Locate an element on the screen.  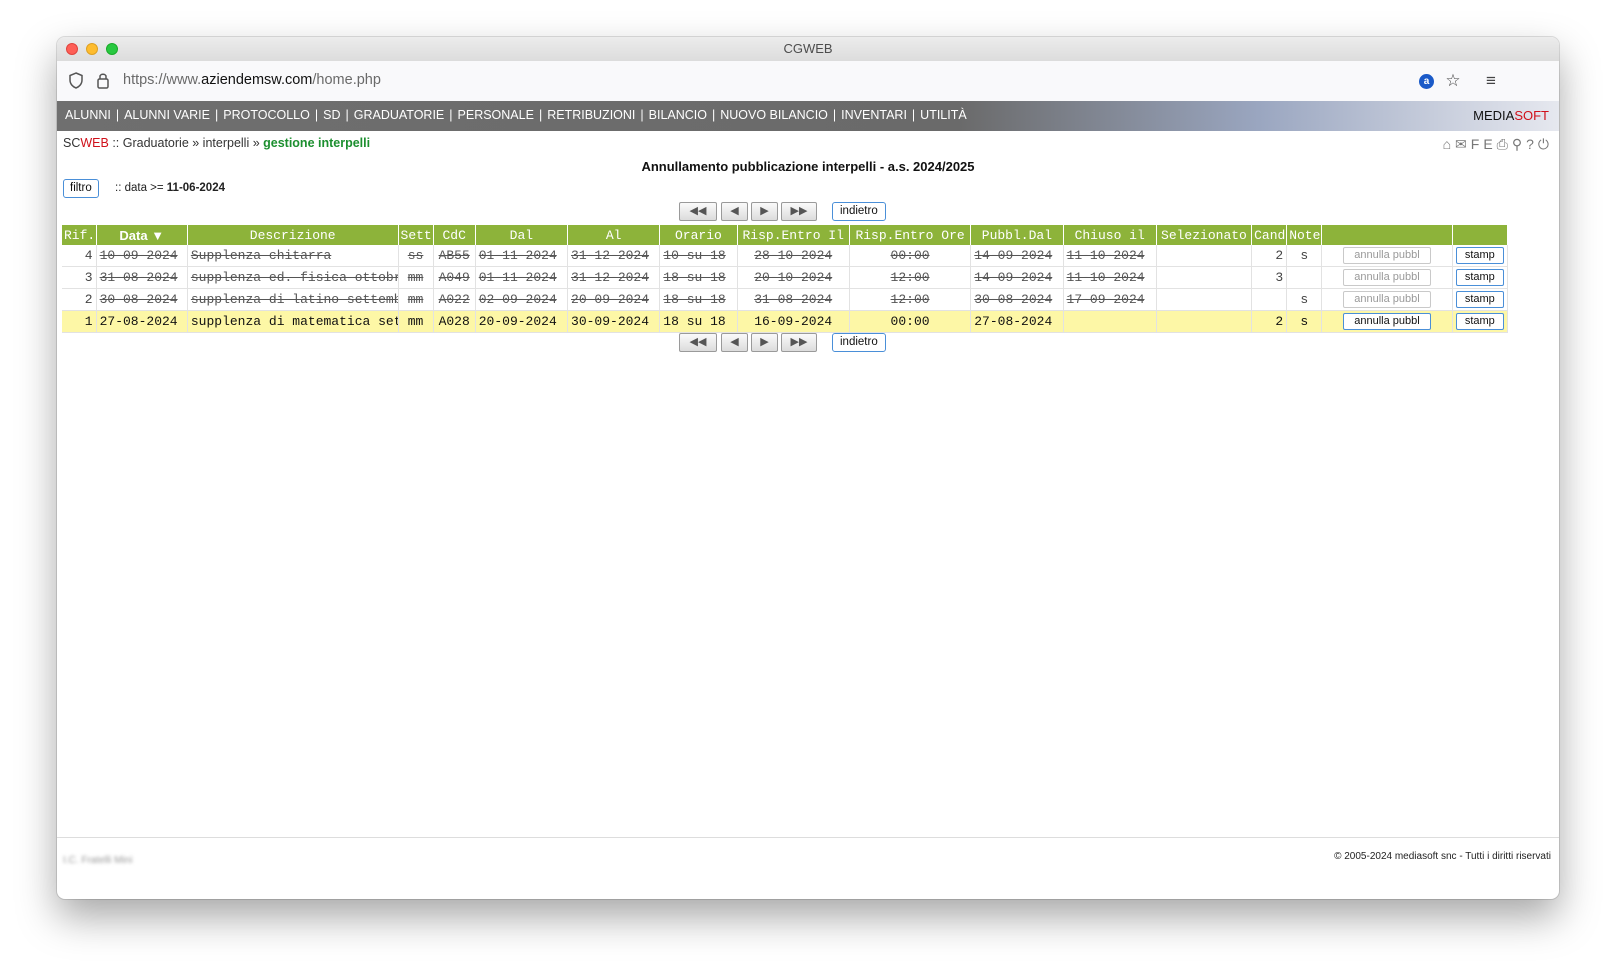
breadcrumb-current: gestione interpelli is located at coordinates (317, 143).